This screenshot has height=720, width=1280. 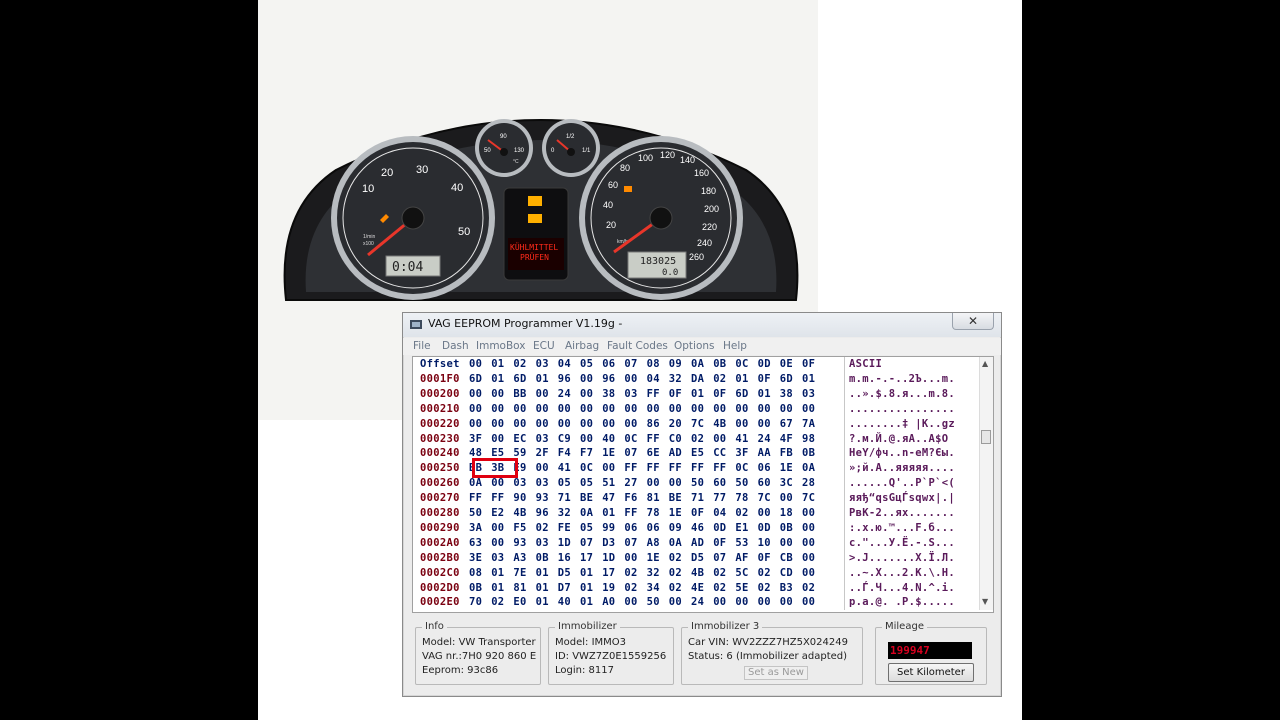 What do you see at coordinates (735, 346) in the screenshot?
I see `menu-help: Help` at bounding box center [735, 346].